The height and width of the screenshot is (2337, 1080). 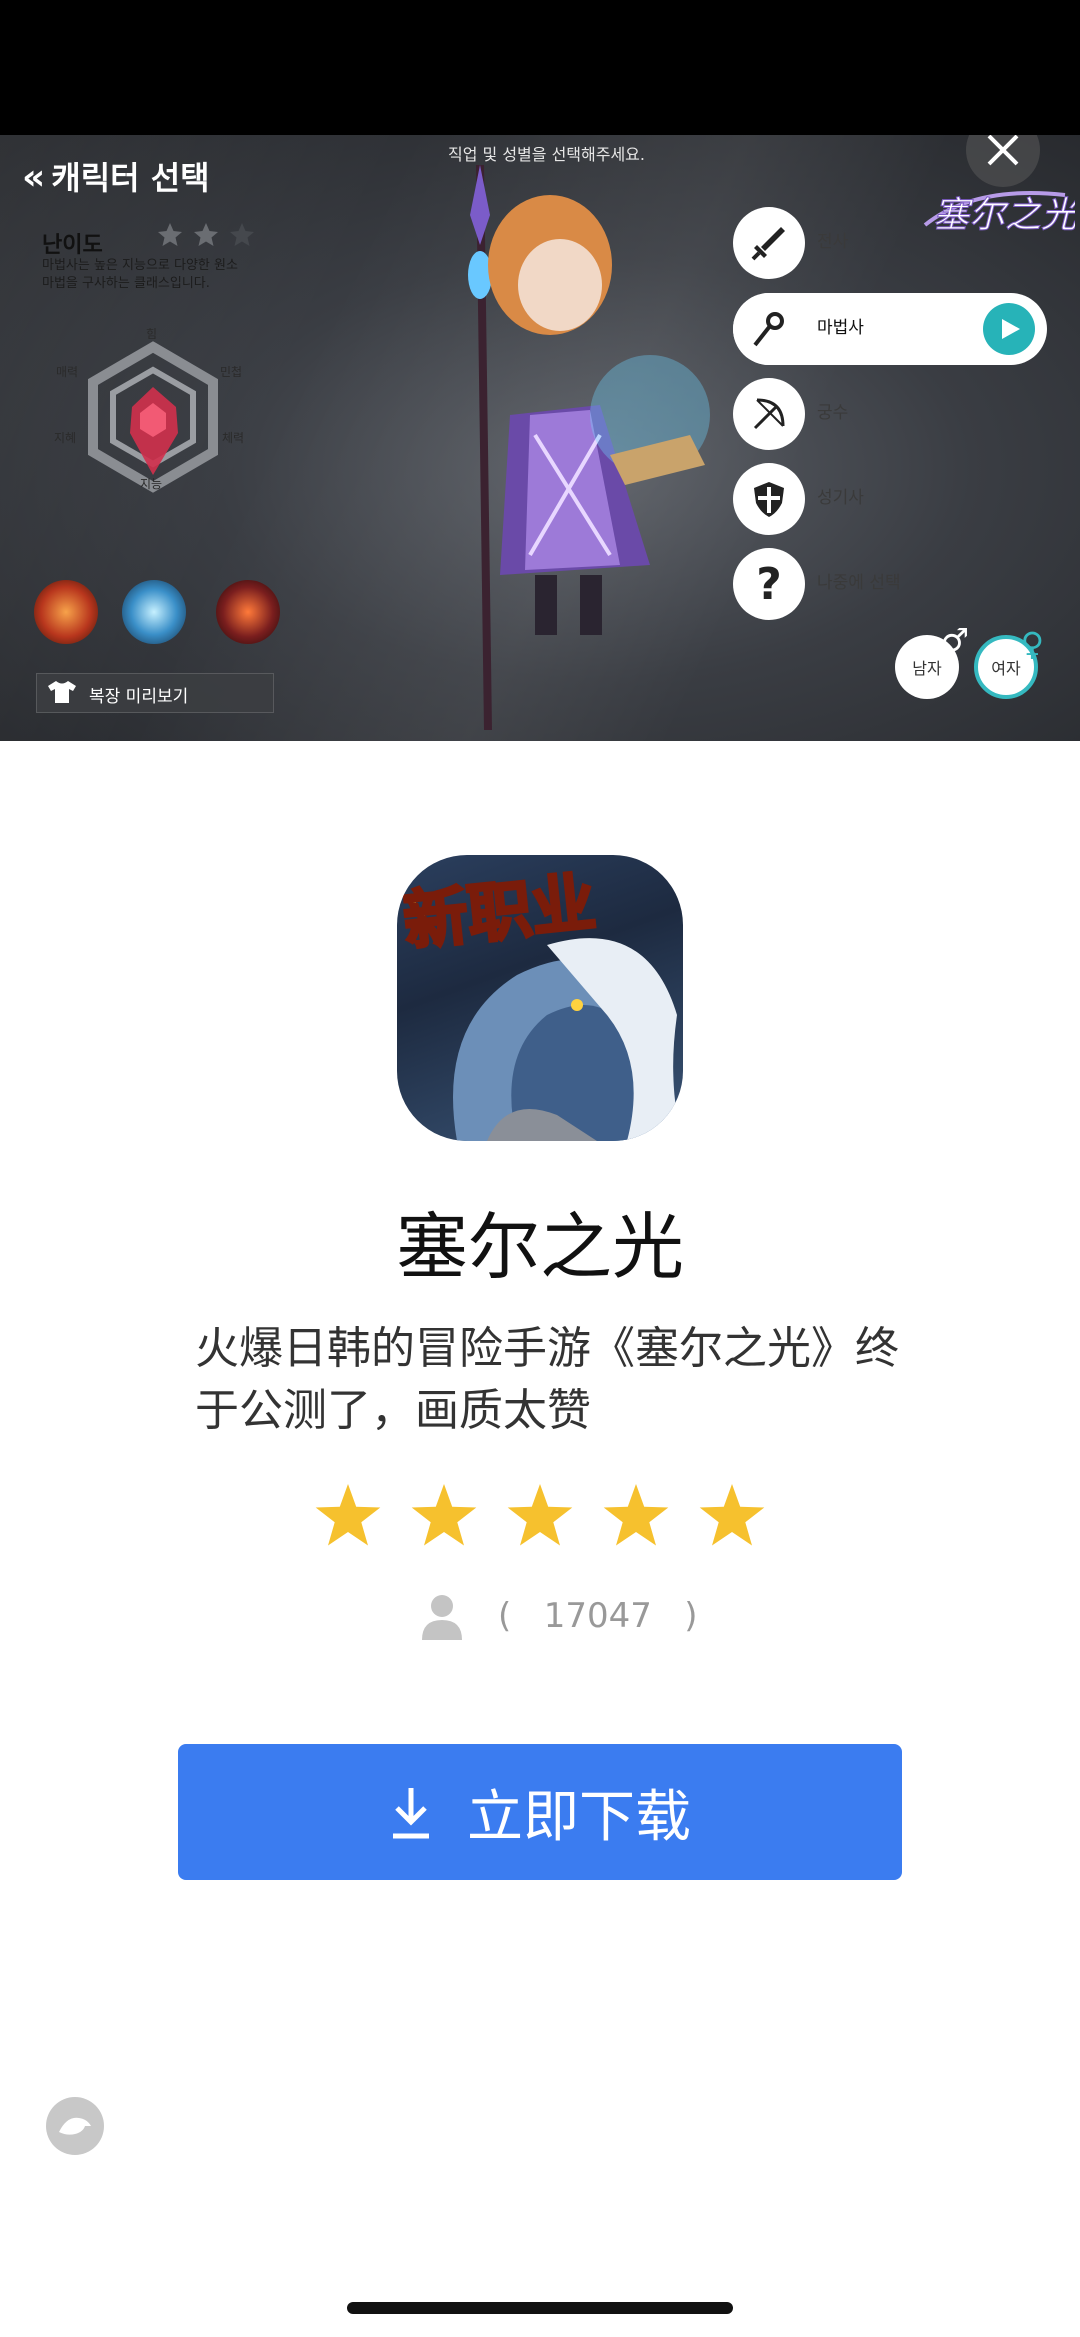 I want to click on gender-female-button: 여자 ♀, so click(x=1009, y=662).